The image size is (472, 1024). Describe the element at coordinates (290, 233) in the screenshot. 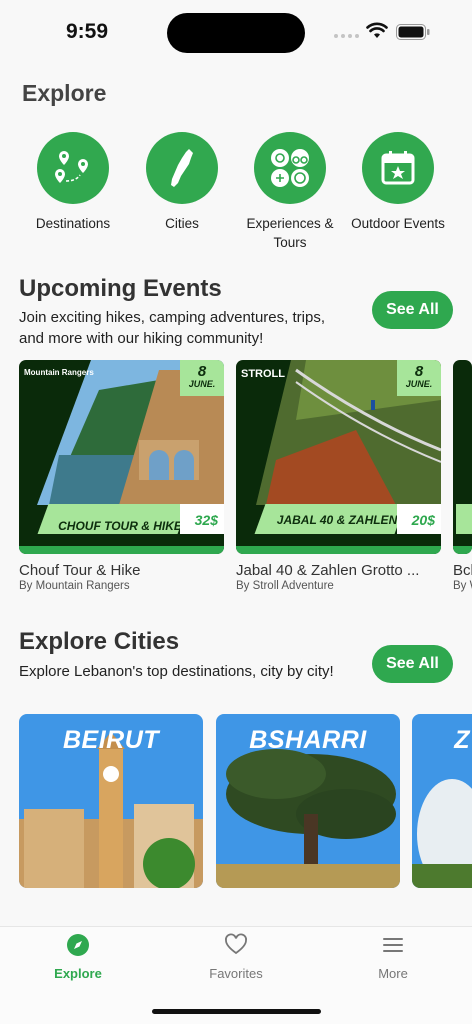

I see `category-label: Experiences & Tours` at that location.